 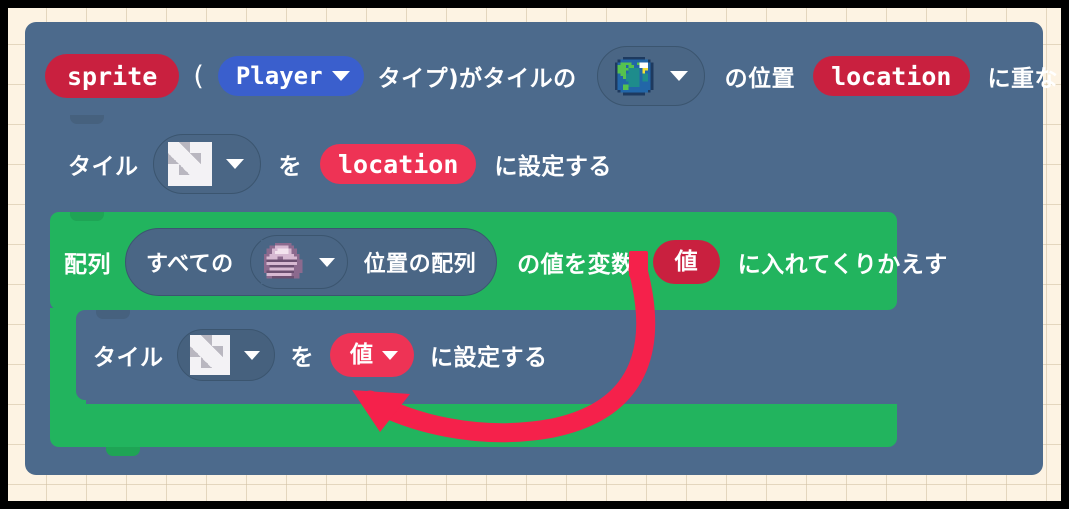 What do you see at coordinates (489, 358) in the screenshot?
I see `set-tile-2-suffix: に設定する` at bounding box center [489, 358].